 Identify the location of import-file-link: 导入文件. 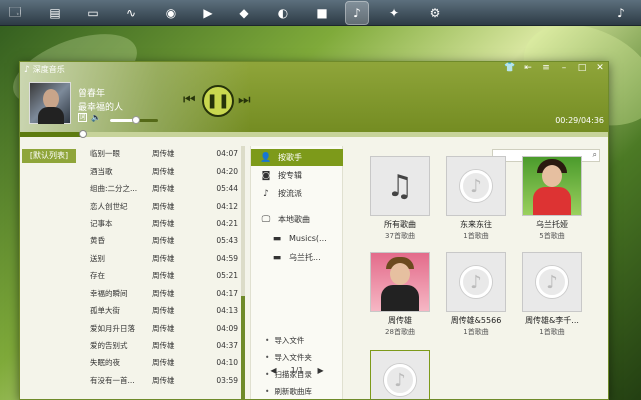
(284, 340).